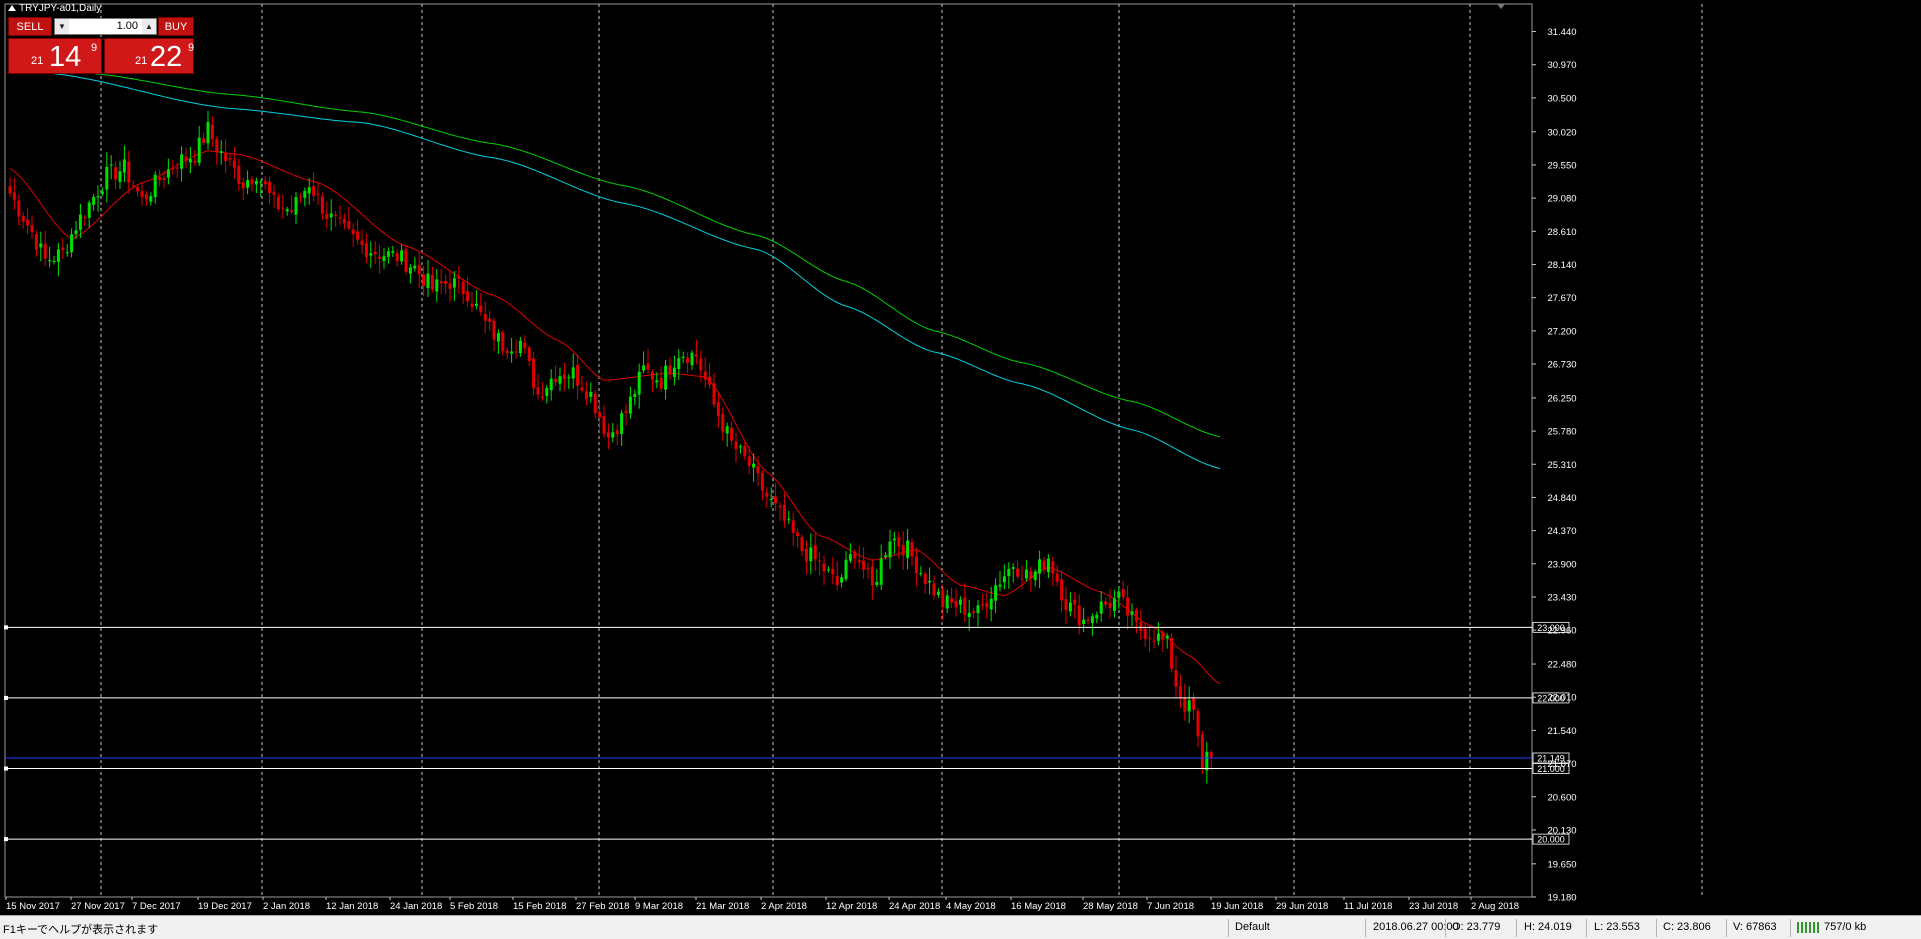  I want to click on lot-decrease-icon: ▼, so click(62, 26).